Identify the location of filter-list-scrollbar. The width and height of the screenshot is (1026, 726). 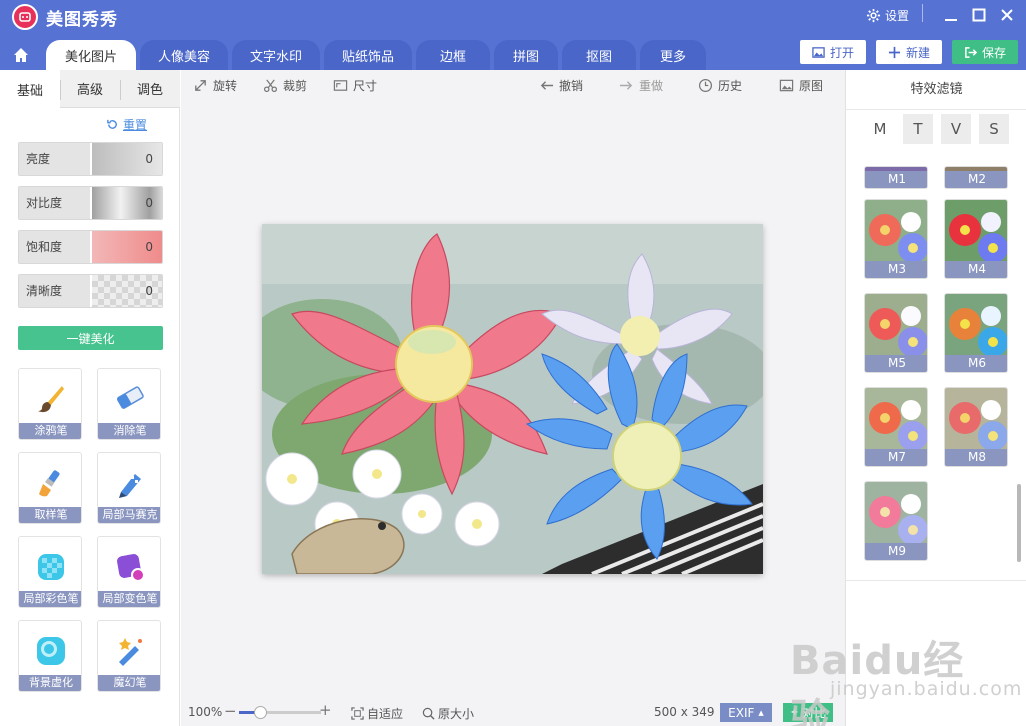
(1019, 523).